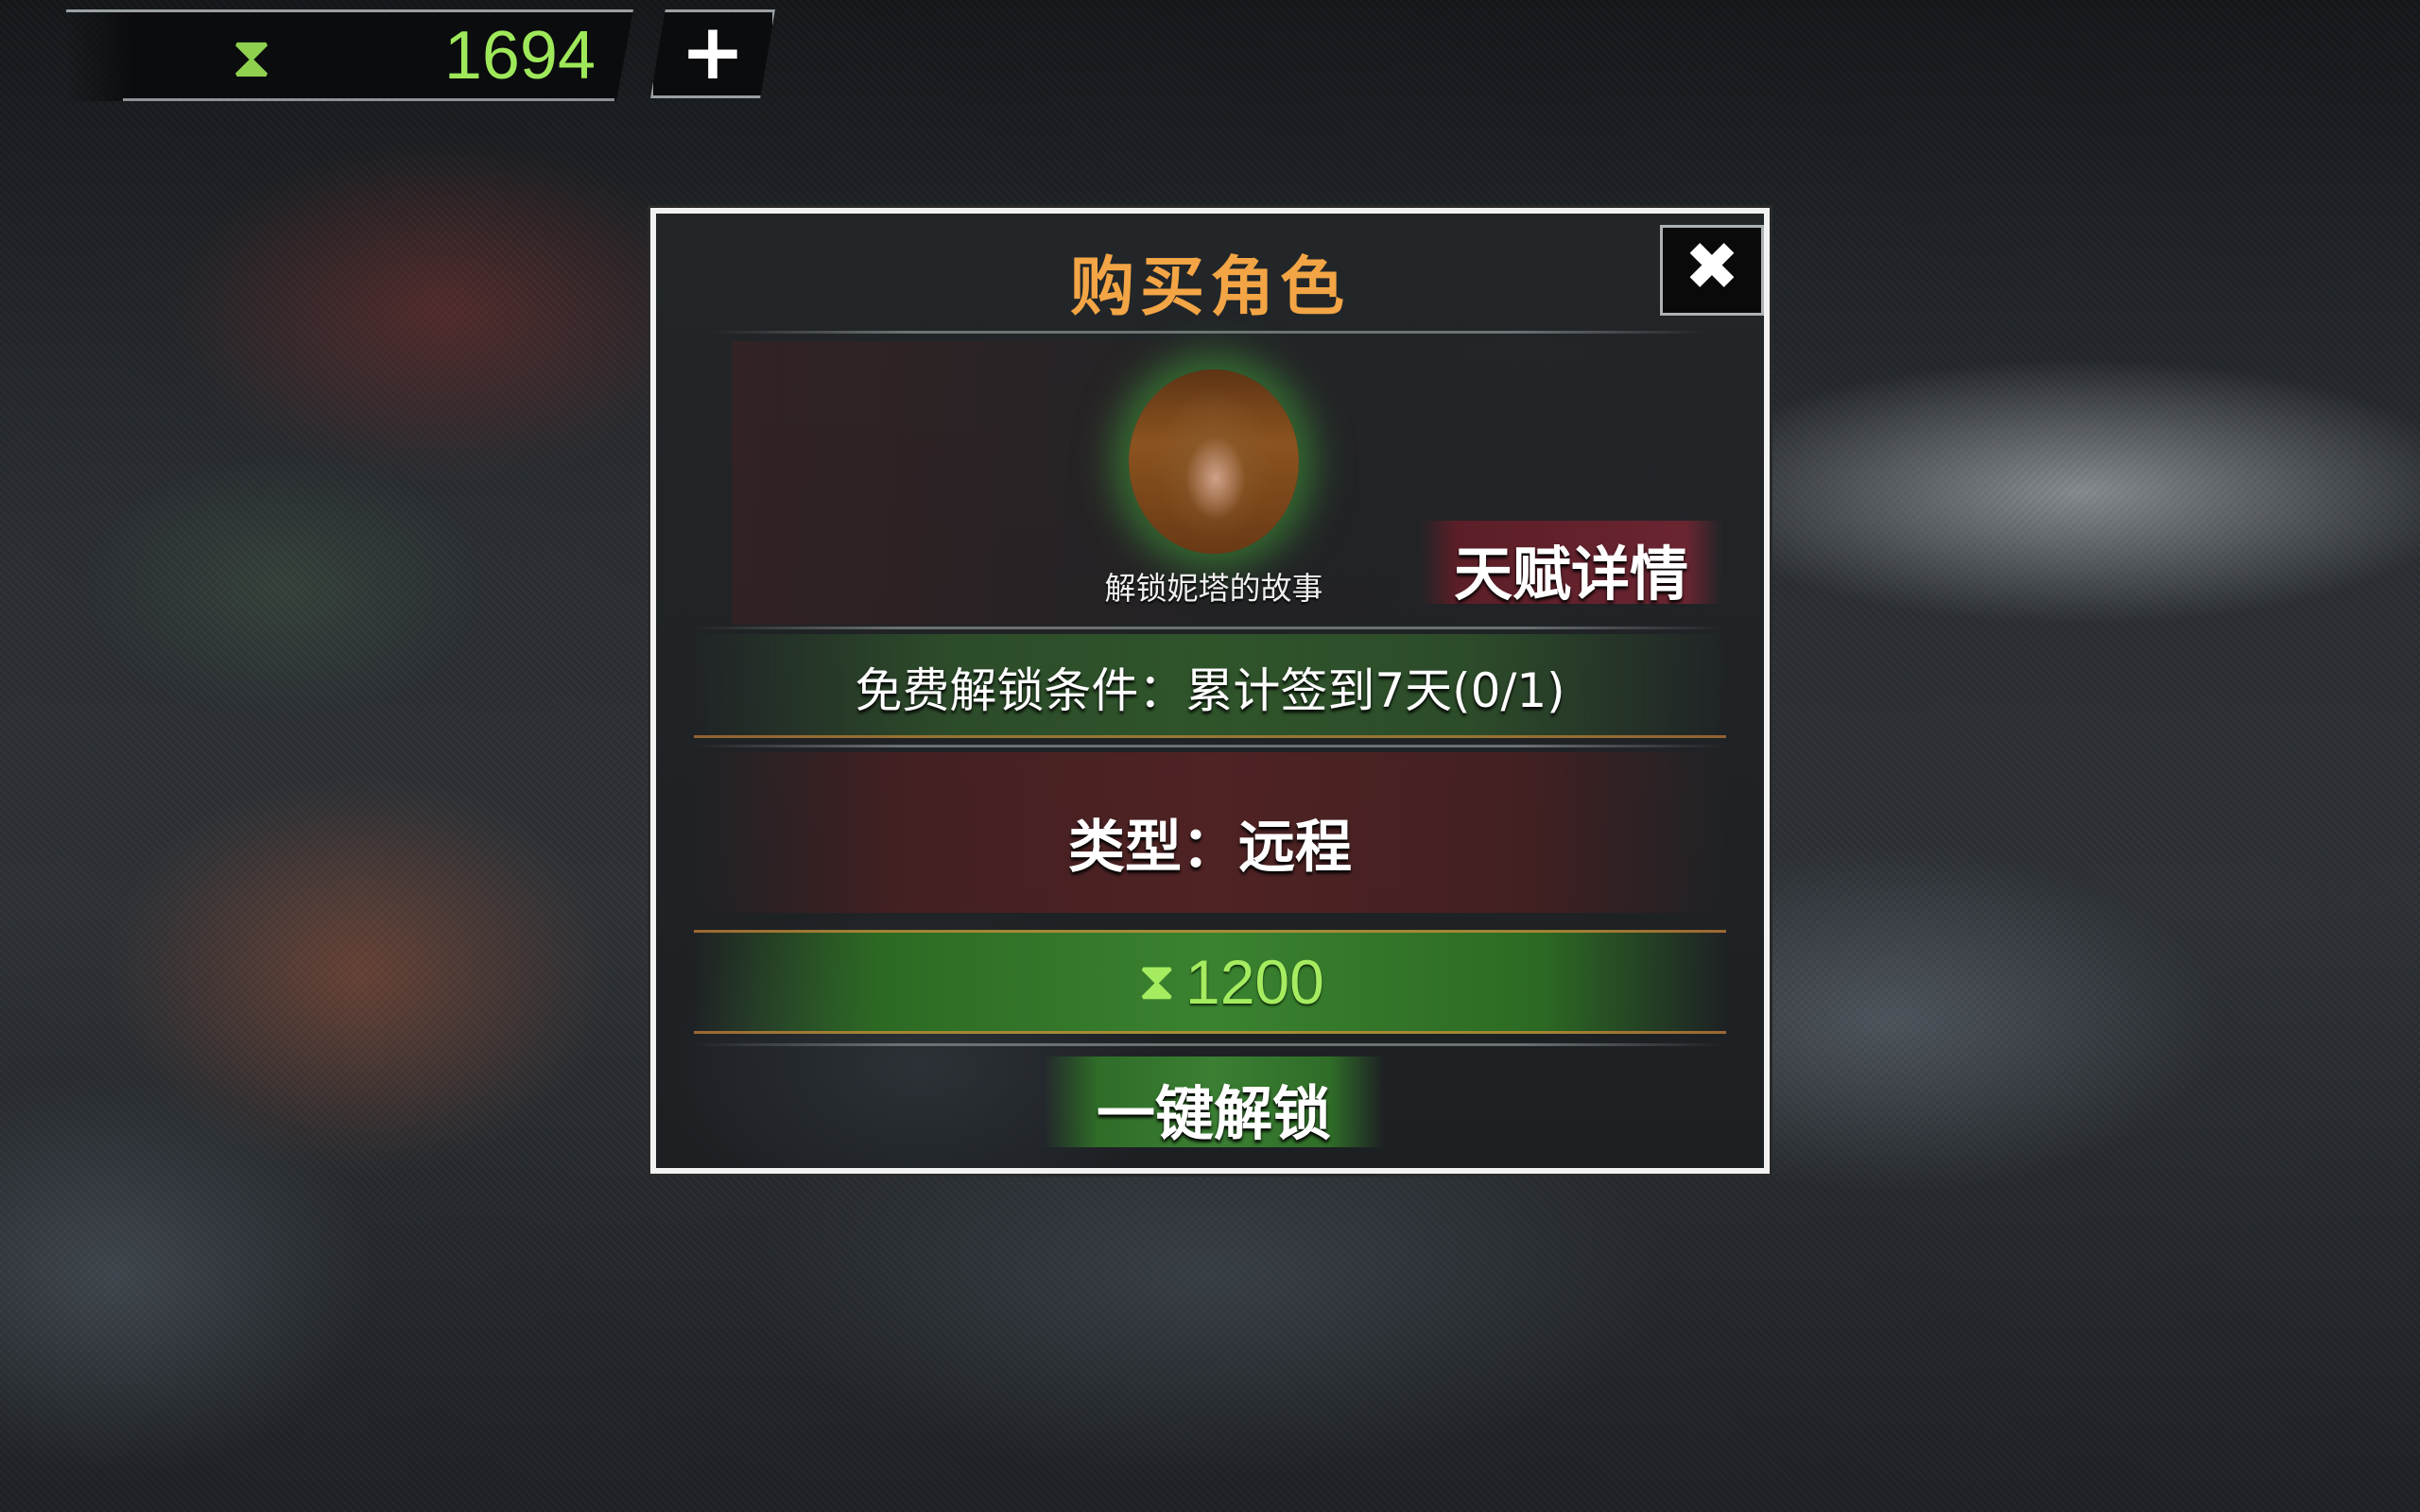  I want to click on add-currency-button: +, so click(712, 53).